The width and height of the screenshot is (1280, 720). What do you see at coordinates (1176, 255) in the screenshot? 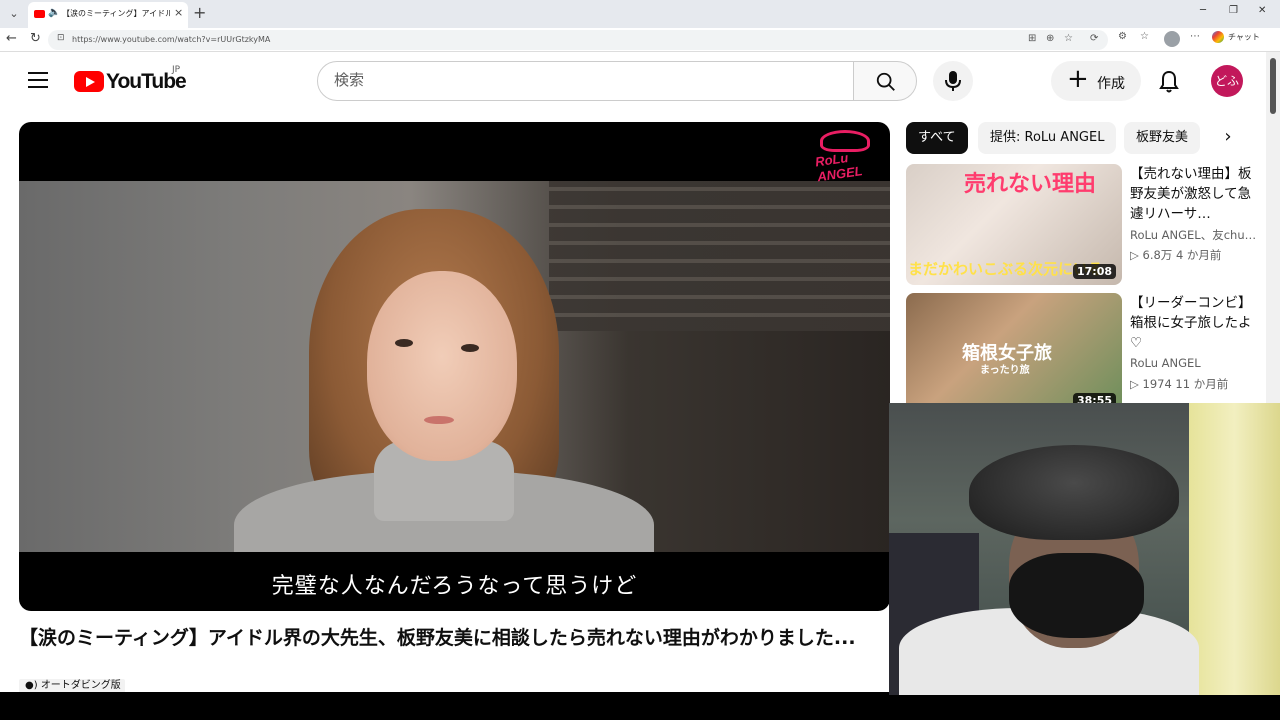
I see `recommendation-meta: ▷ 6.8万 4 か月前` at bounding box center [1176, 255].